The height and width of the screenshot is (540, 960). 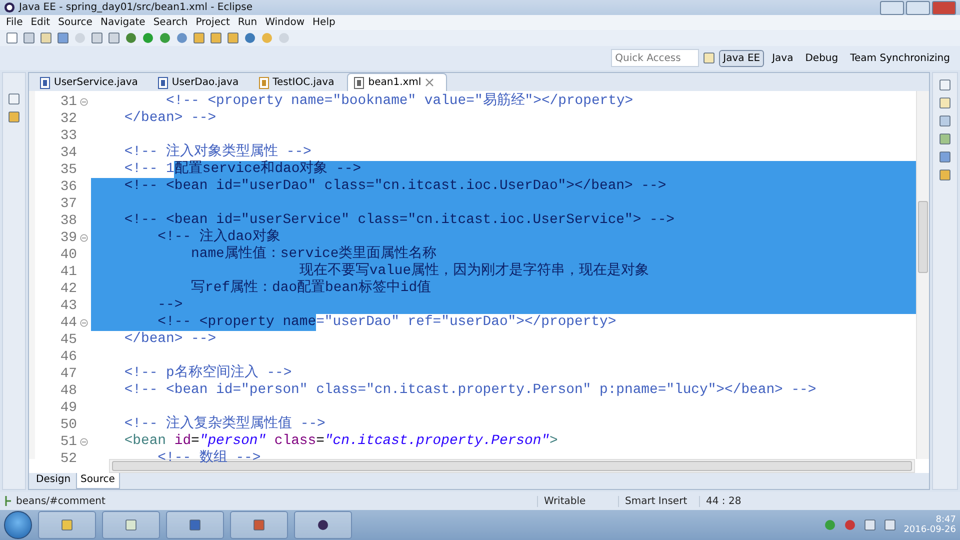 I want to click on editor-tab: bean1.xml, so click(x=397, y=82).